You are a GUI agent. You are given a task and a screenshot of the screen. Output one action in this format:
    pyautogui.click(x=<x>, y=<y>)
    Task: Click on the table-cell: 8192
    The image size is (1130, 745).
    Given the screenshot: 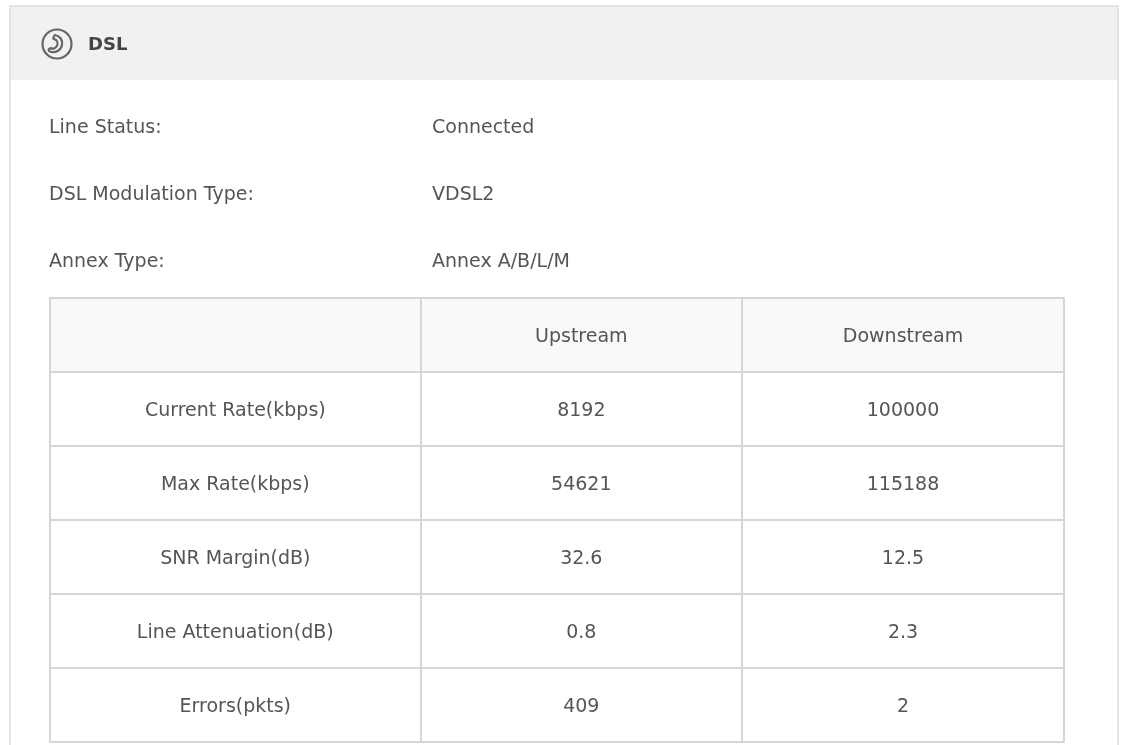 What is the action you would take?
    pyautogui.click(x=581, y=409)
    